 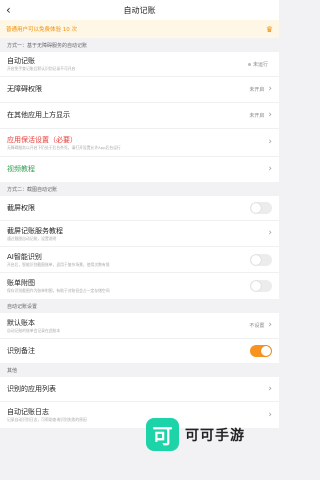 I want to click on page-title: 自动记账, so click(x=139, y=10).